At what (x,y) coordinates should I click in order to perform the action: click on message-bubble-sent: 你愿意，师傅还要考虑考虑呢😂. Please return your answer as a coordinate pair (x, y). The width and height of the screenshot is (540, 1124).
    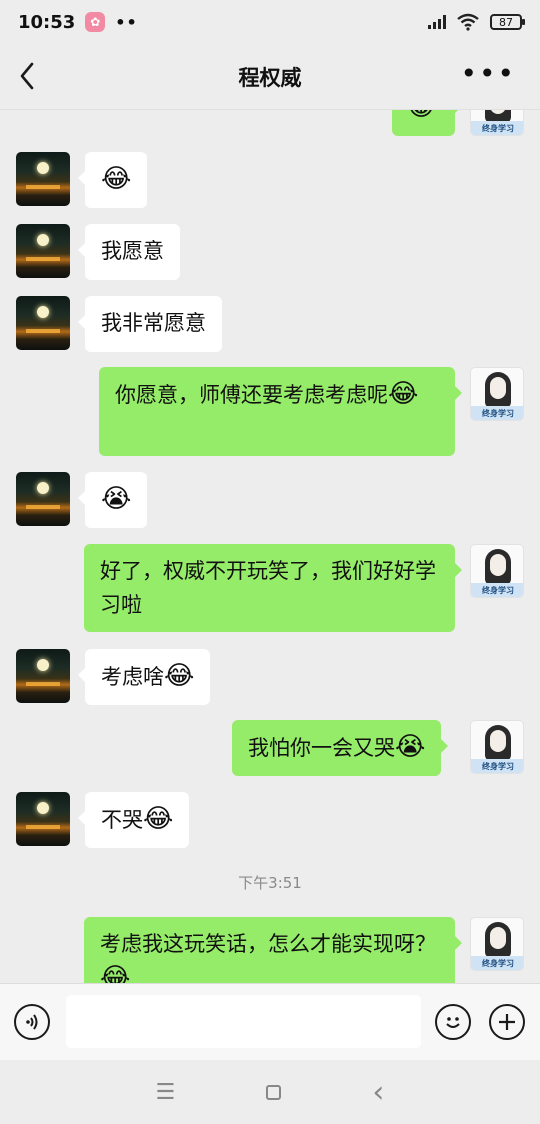
    Looking at the image, I should click on (280, 411).